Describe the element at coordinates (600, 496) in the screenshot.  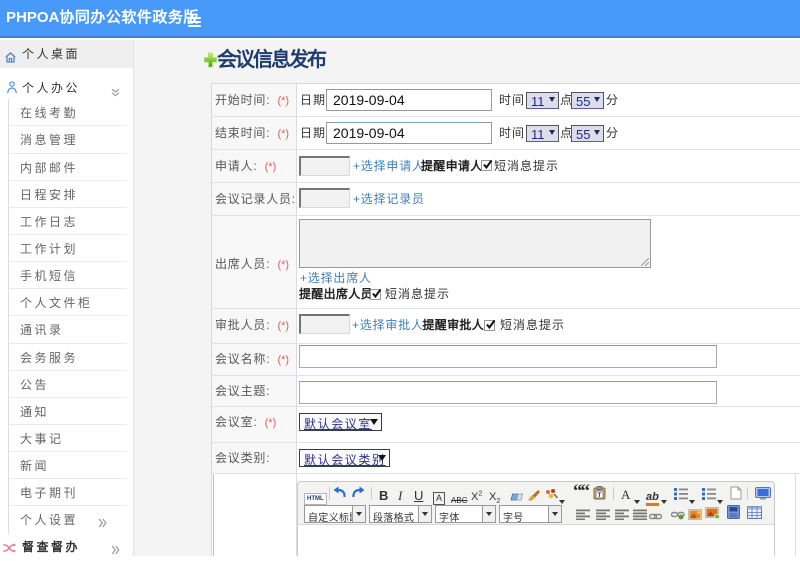
I see `svg-text: T` at that location.